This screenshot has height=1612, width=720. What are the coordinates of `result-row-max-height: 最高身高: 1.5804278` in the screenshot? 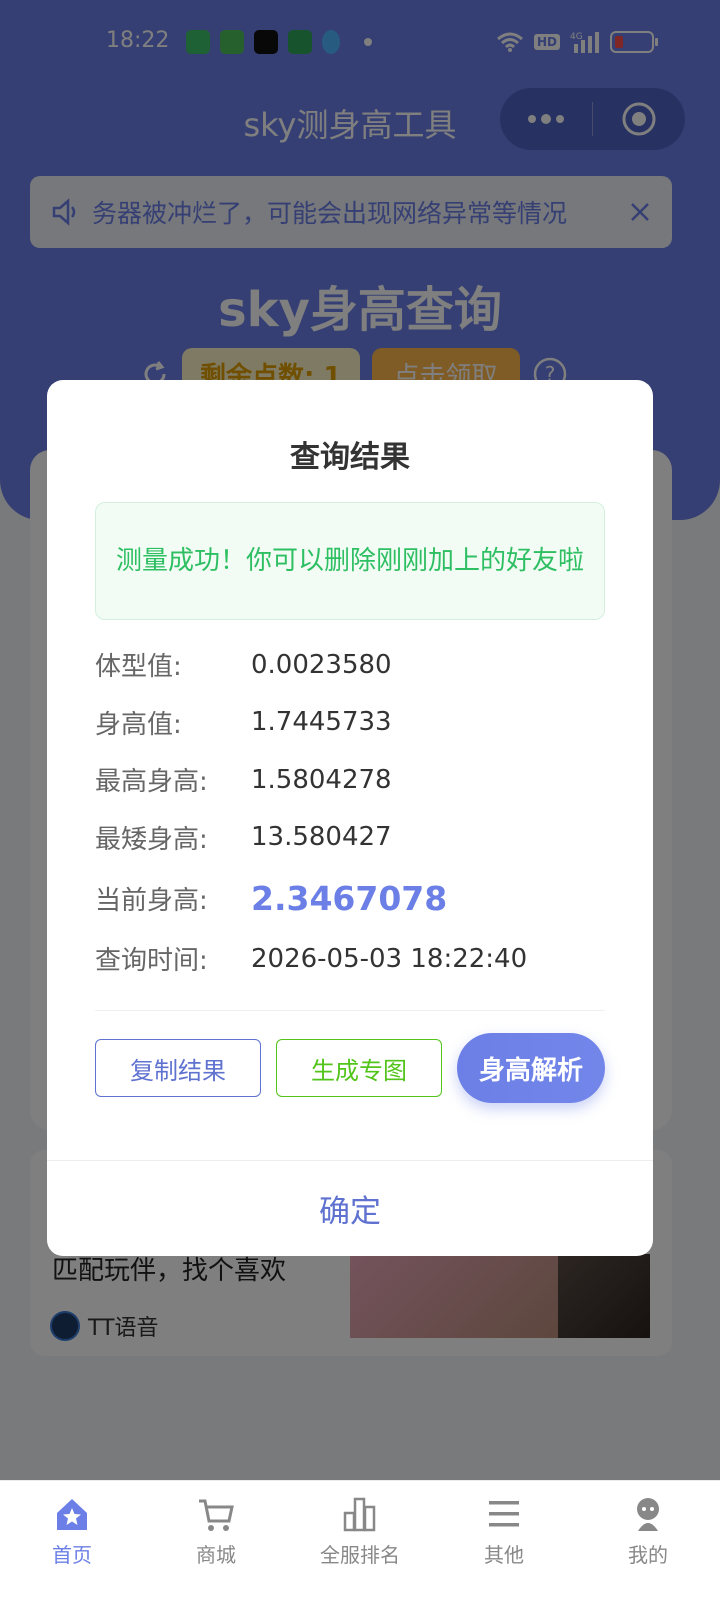 It's located at (350, 780).